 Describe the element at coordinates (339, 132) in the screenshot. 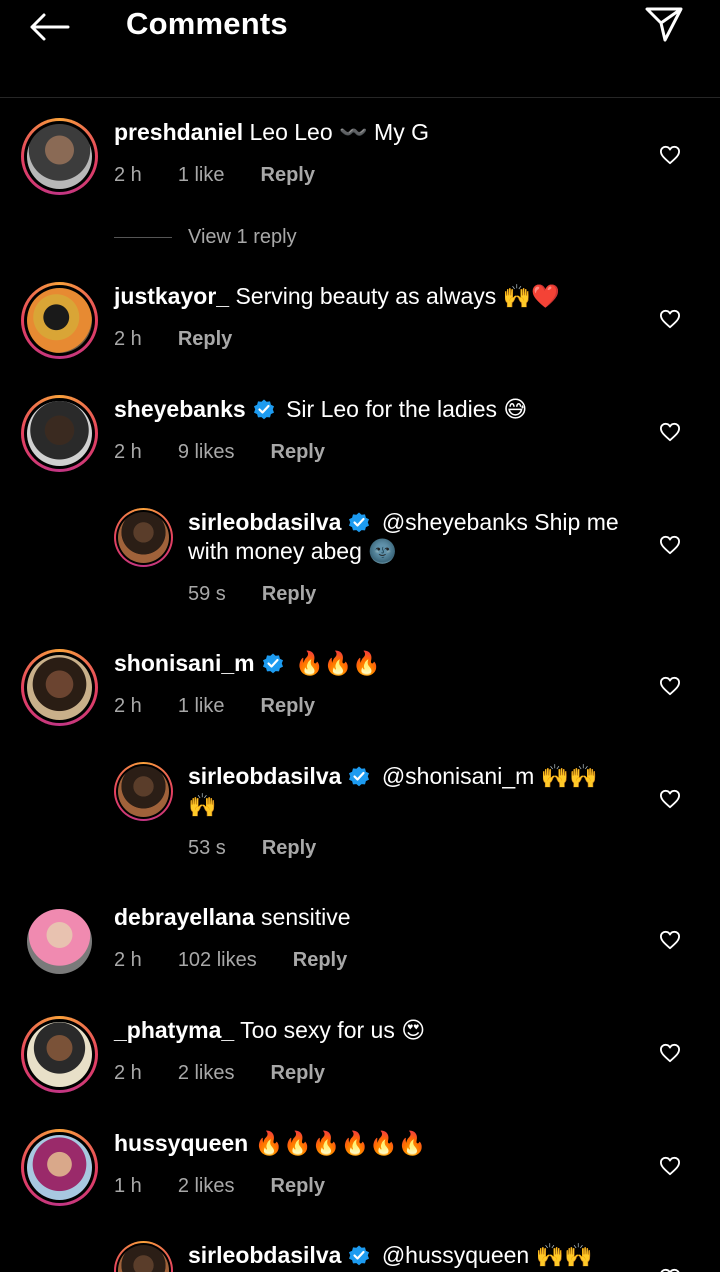

I see `comment-text: Leo Leo 〰️ My G` at that location.